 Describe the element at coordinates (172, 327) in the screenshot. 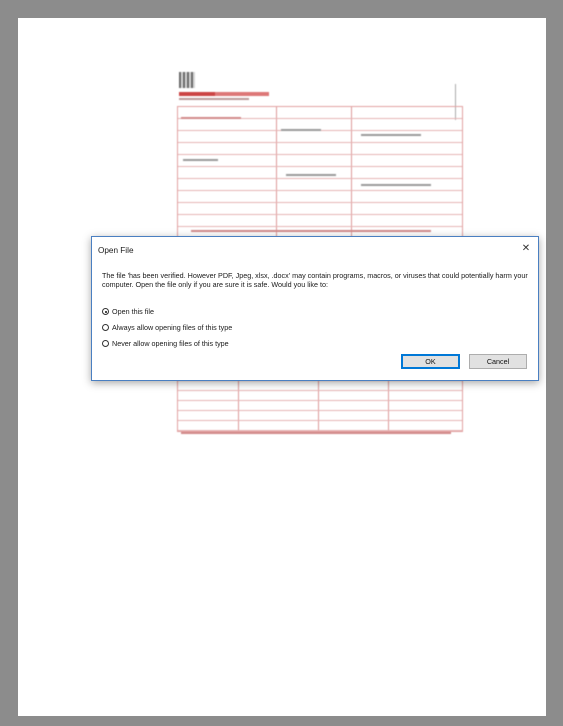

I see `option-label: Always allow opening files of this type` at that location.